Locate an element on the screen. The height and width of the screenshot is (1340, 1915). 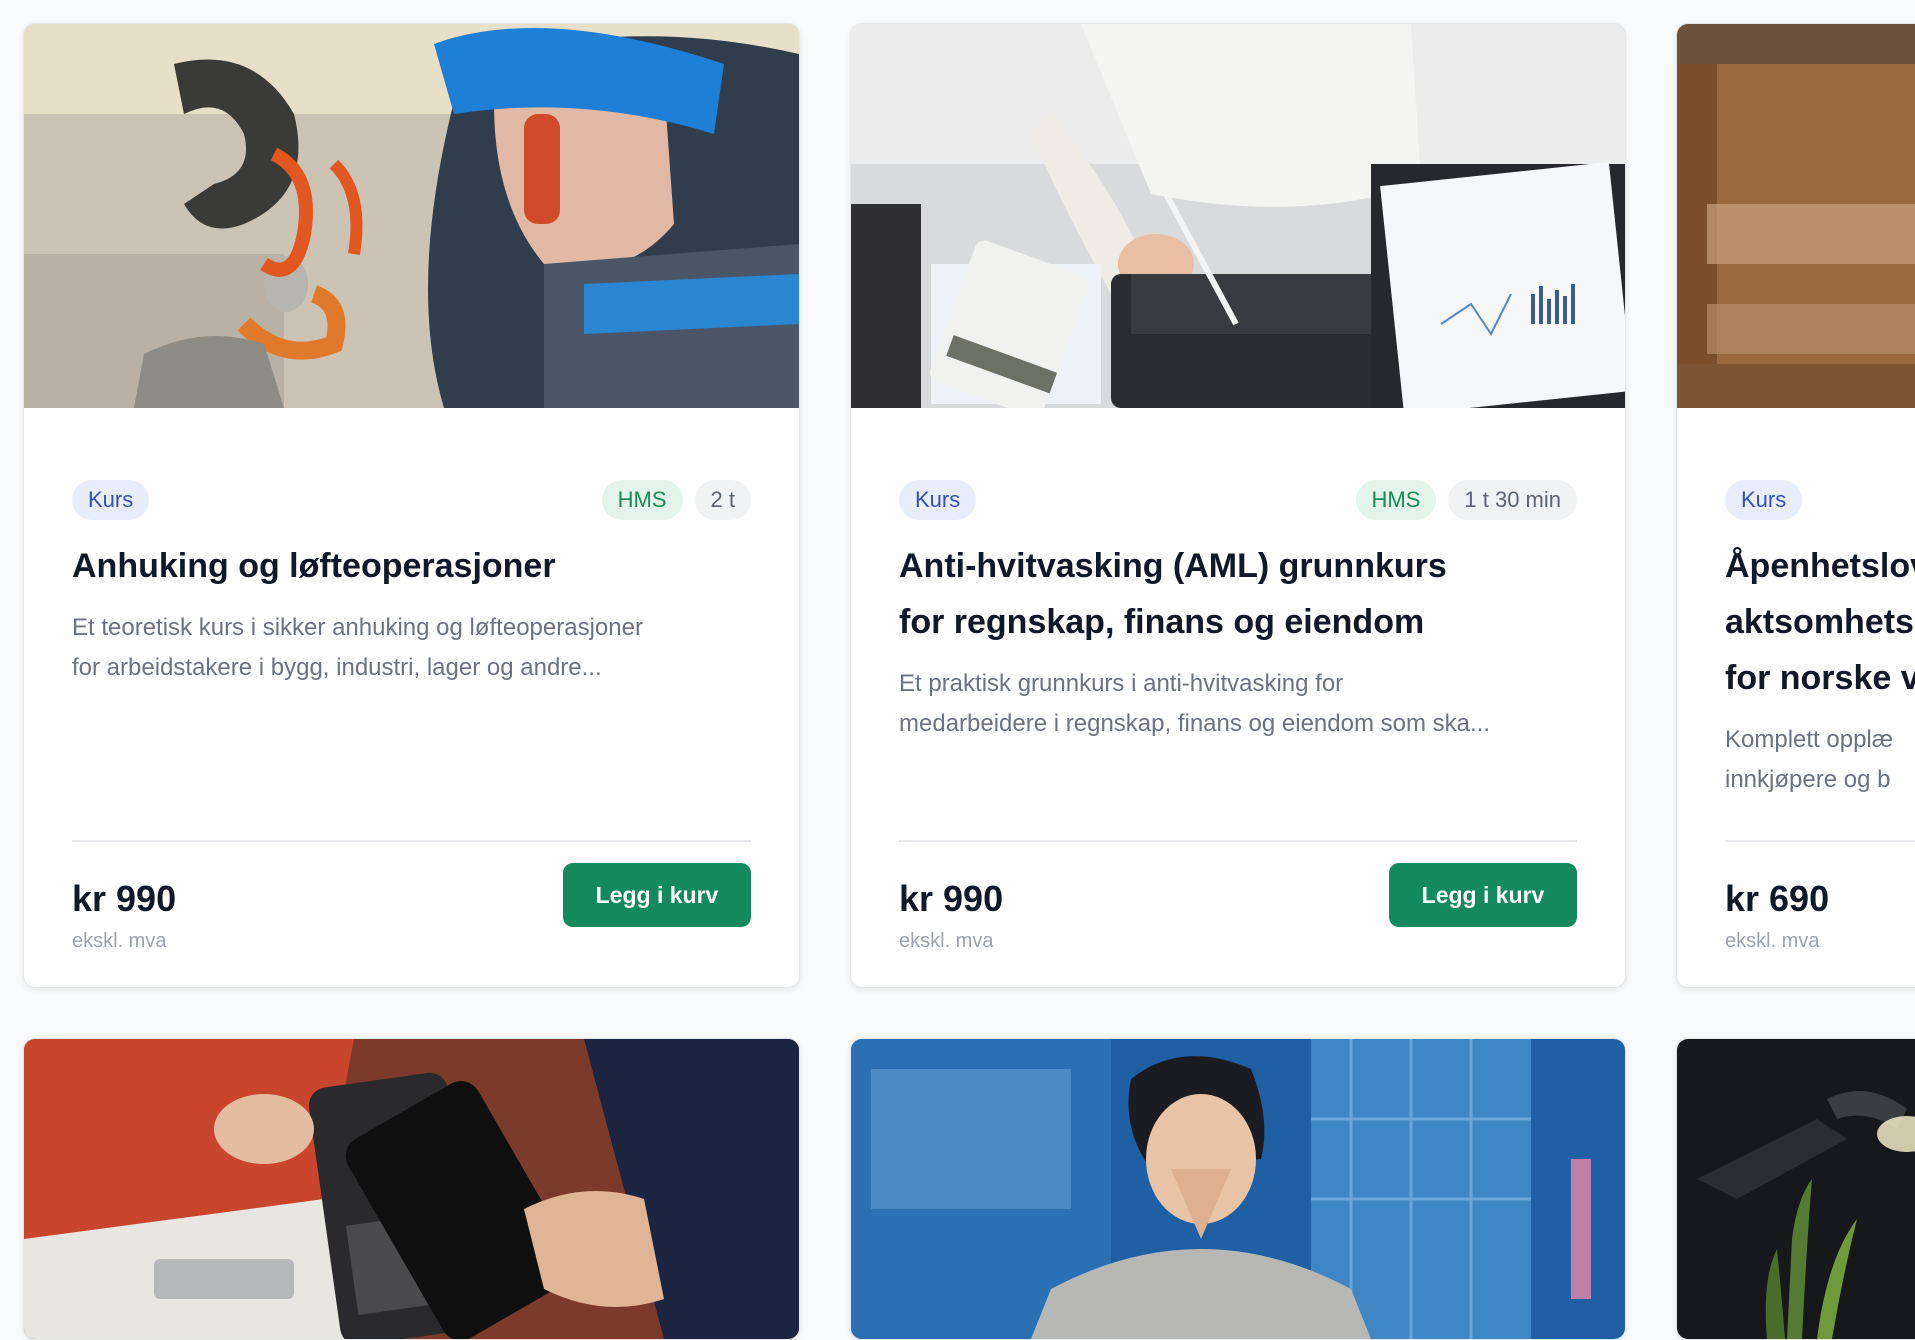
crane-hook-worker-image is located at coordinates (411, 216).